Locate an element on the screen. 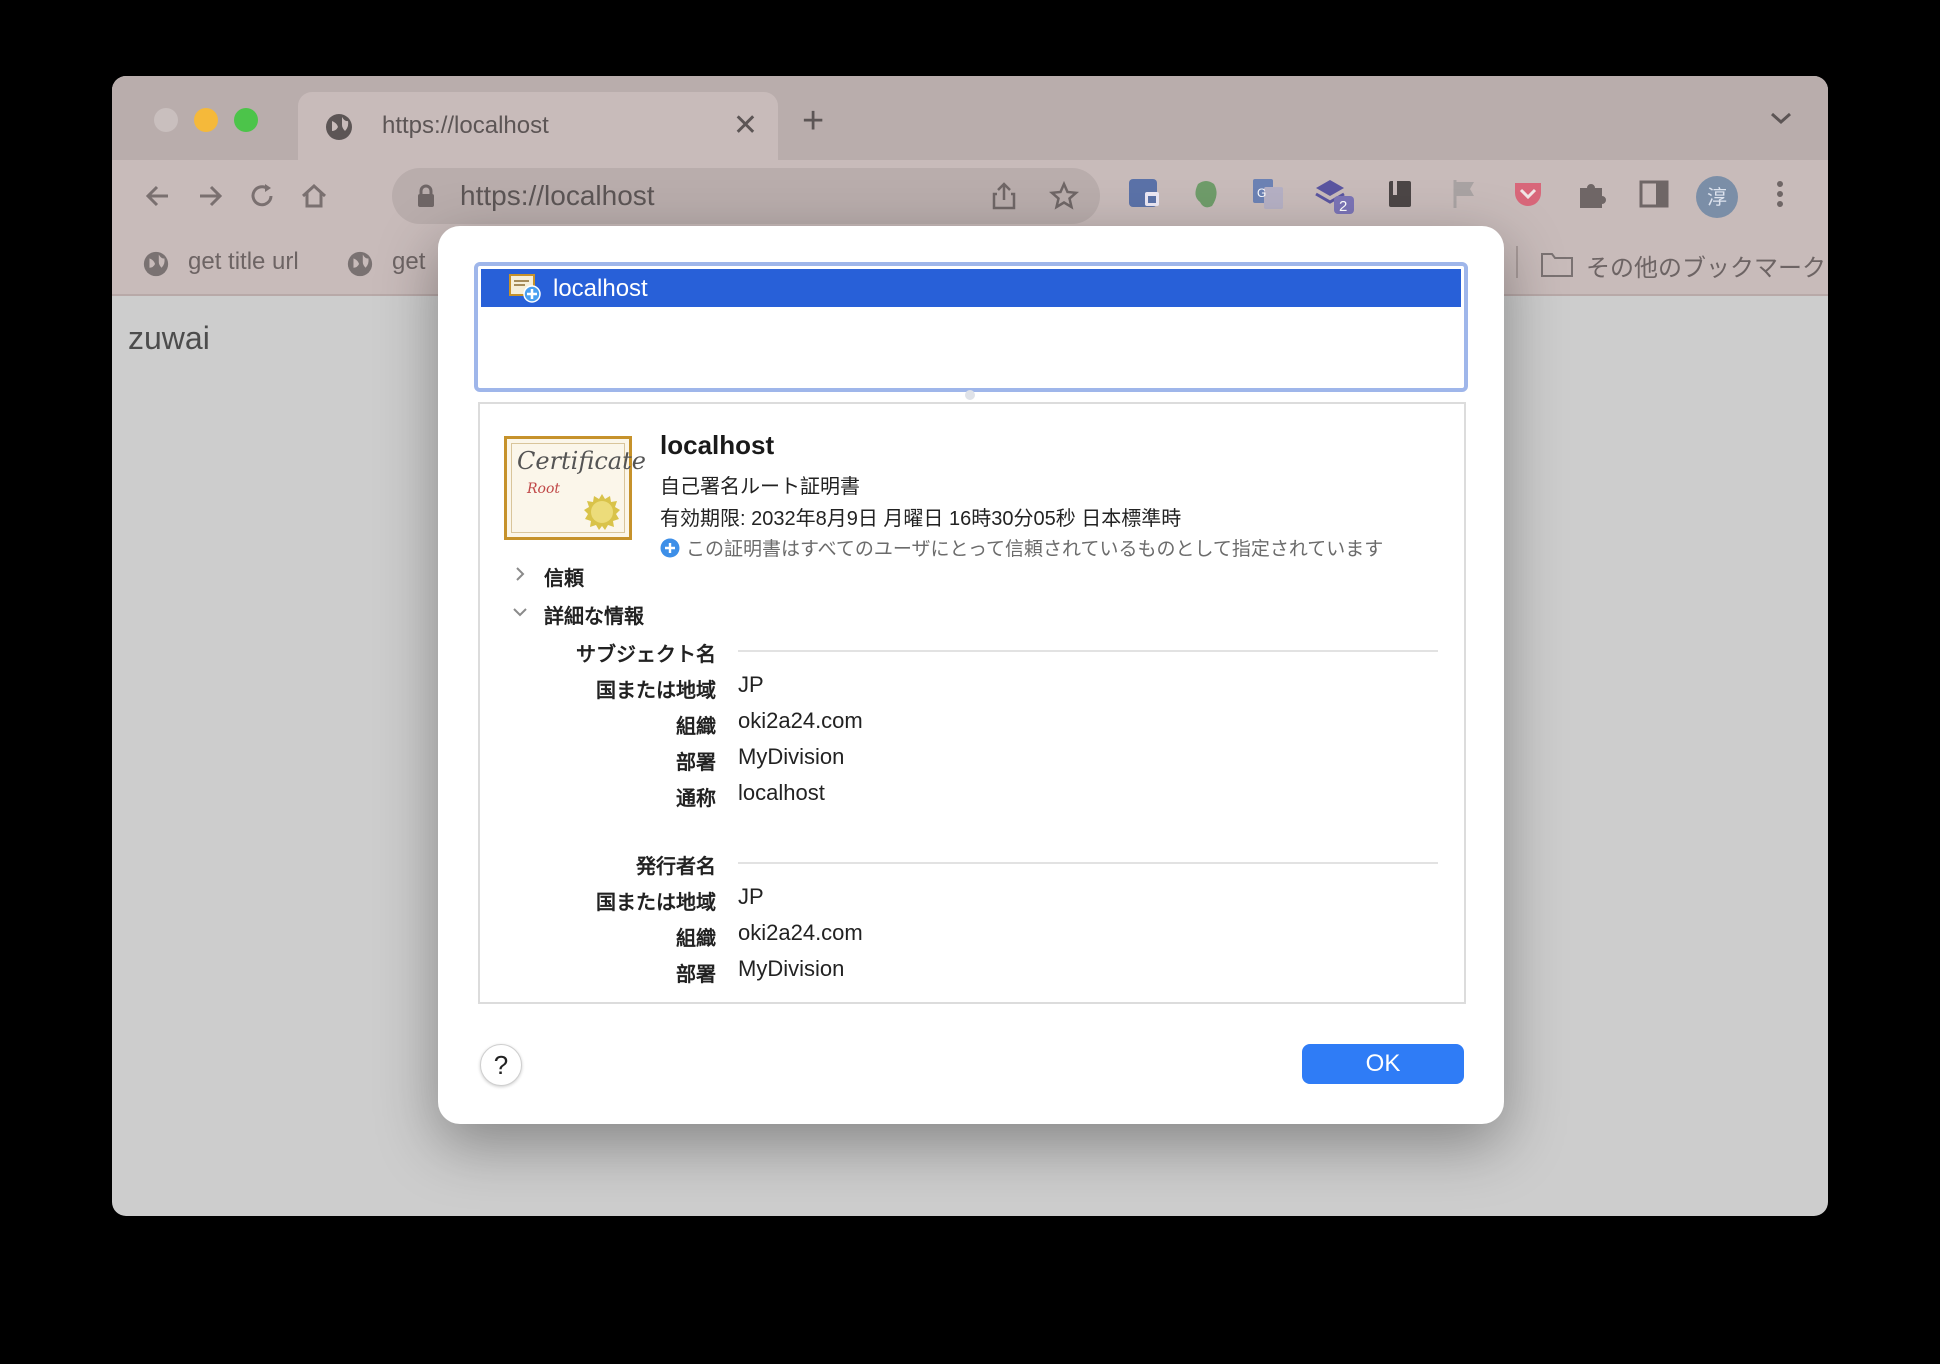  ok-button: OK is located at coordinates (1383, 1064).